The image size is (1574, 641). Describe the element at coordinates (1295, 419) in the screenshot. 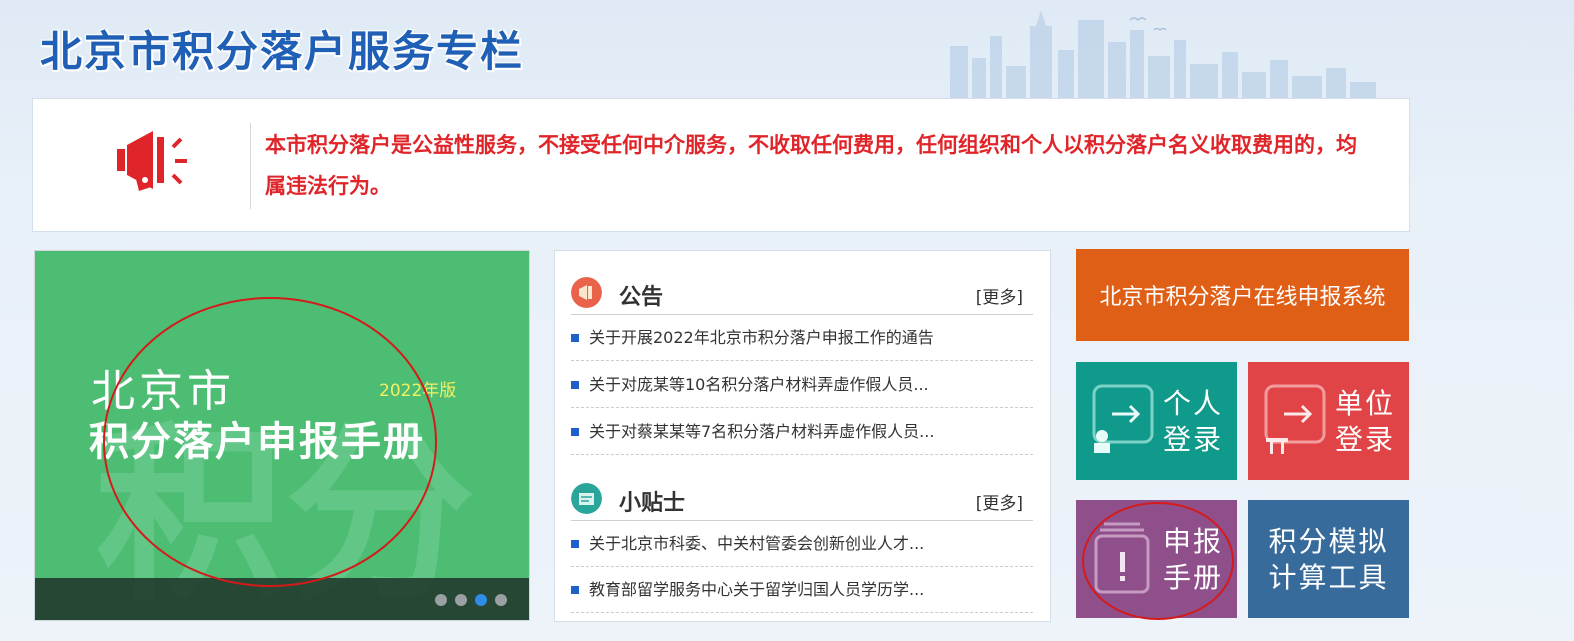

I see `unit-login-icon` at that location.